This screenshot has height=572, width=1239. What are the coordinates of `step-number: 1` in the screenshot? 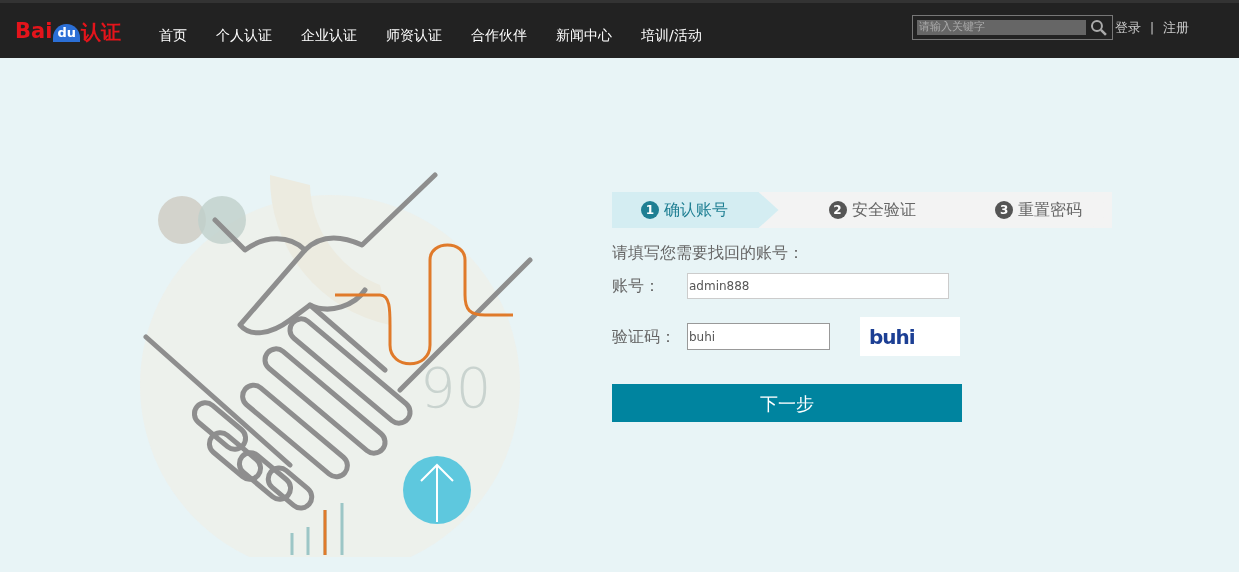 It's located at (650, 210).